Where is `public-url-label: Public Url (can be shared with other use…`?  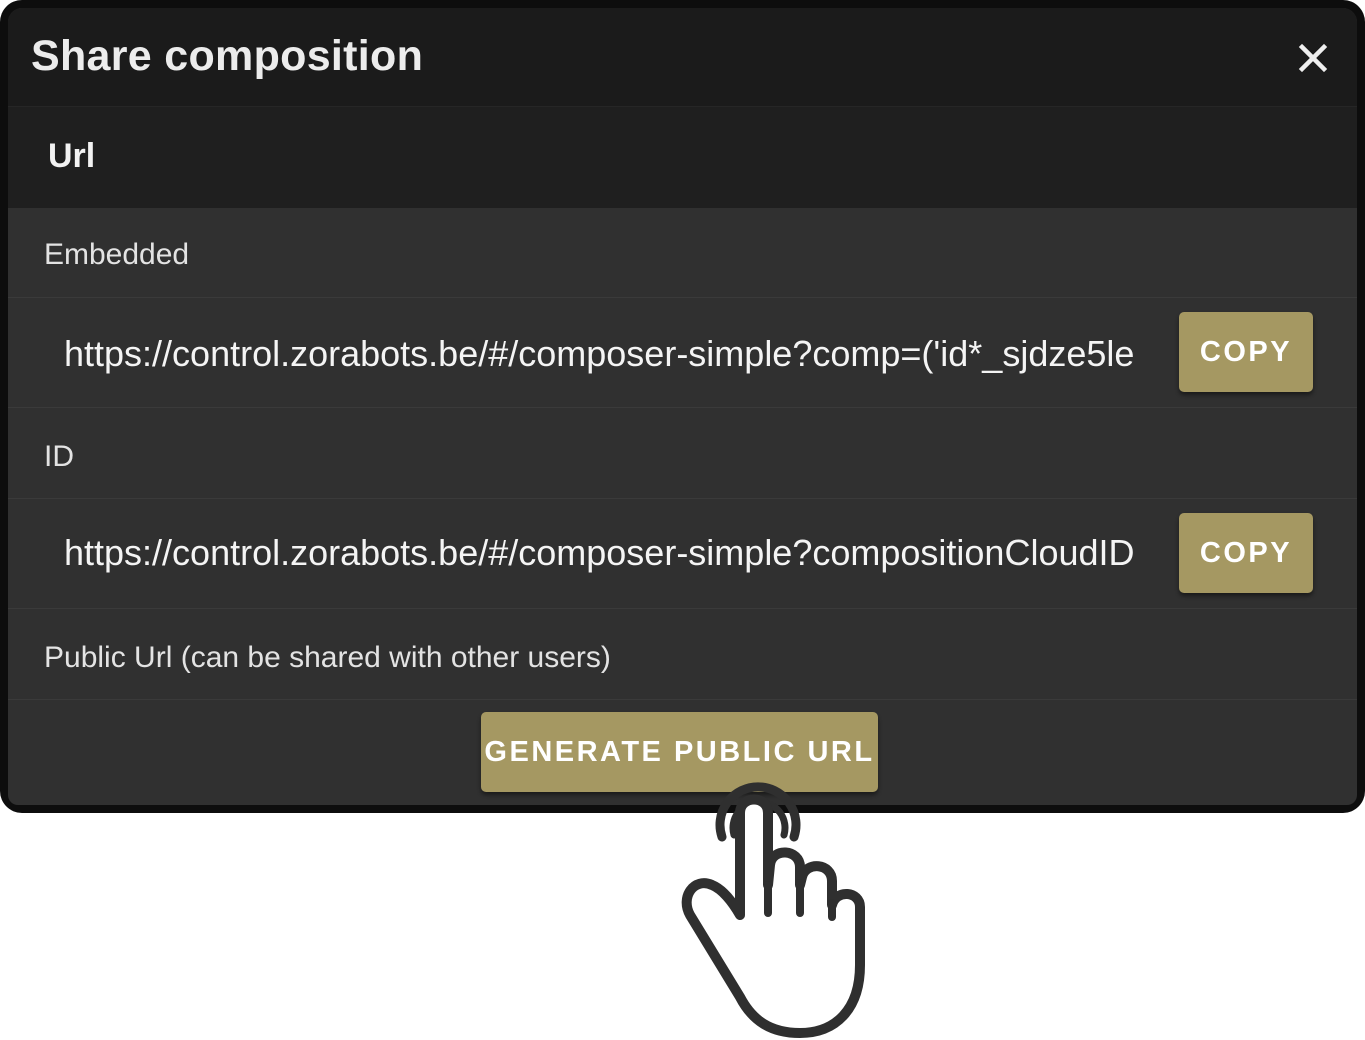
public-url-label: Public Url (can be shared with other use… is located at coordinates (327, 657).